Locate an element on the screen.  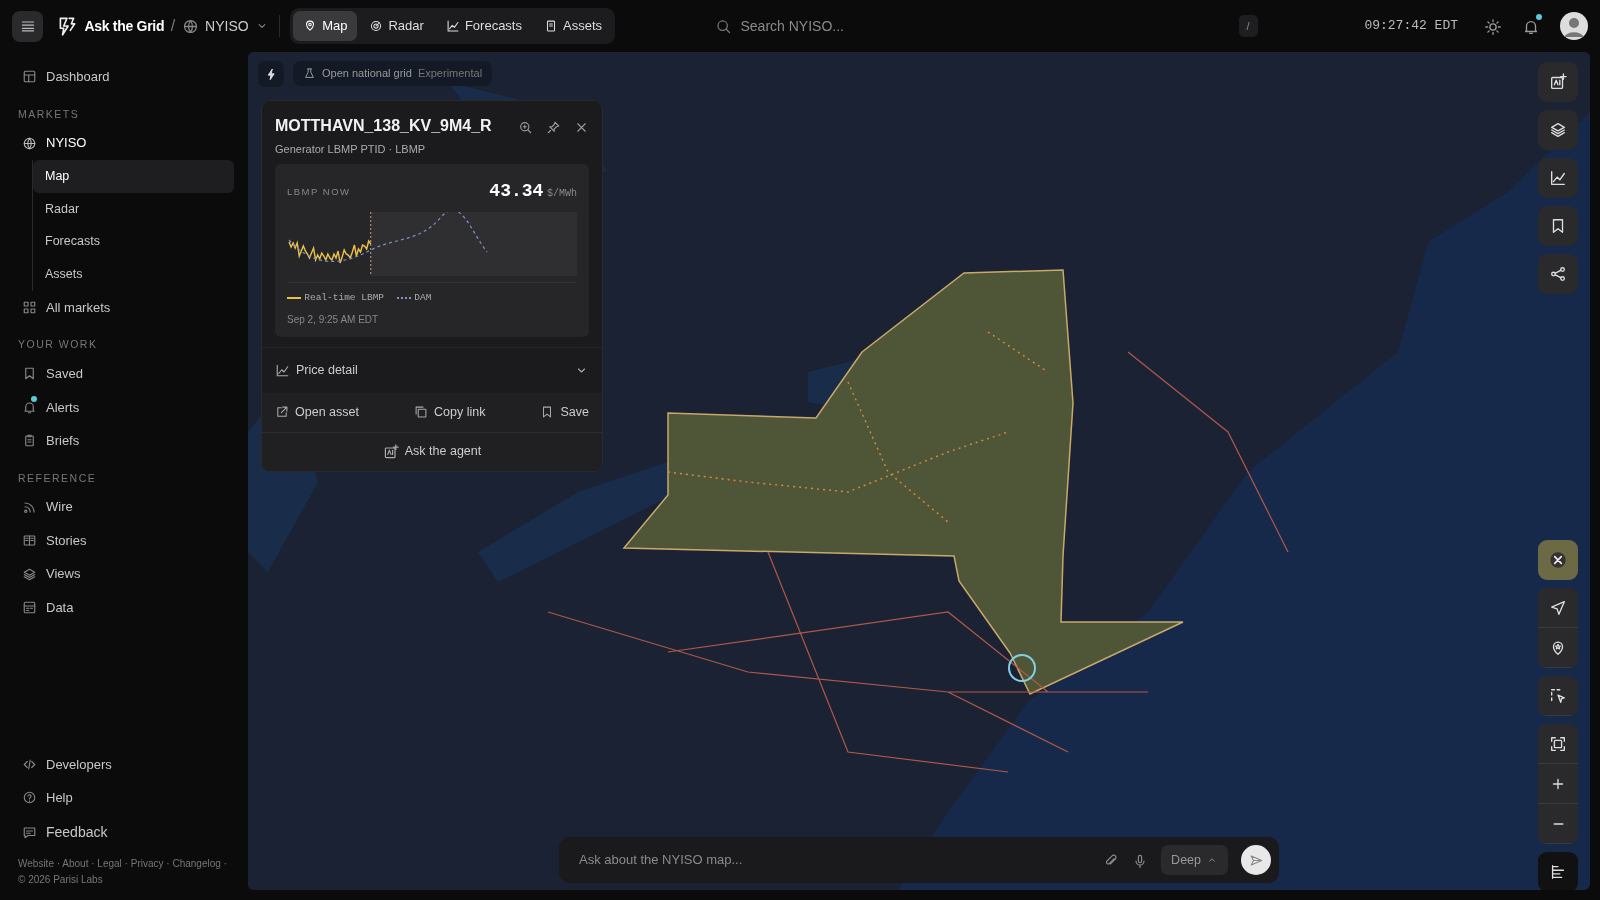
legend-button is located at coordinates (1558, 871).